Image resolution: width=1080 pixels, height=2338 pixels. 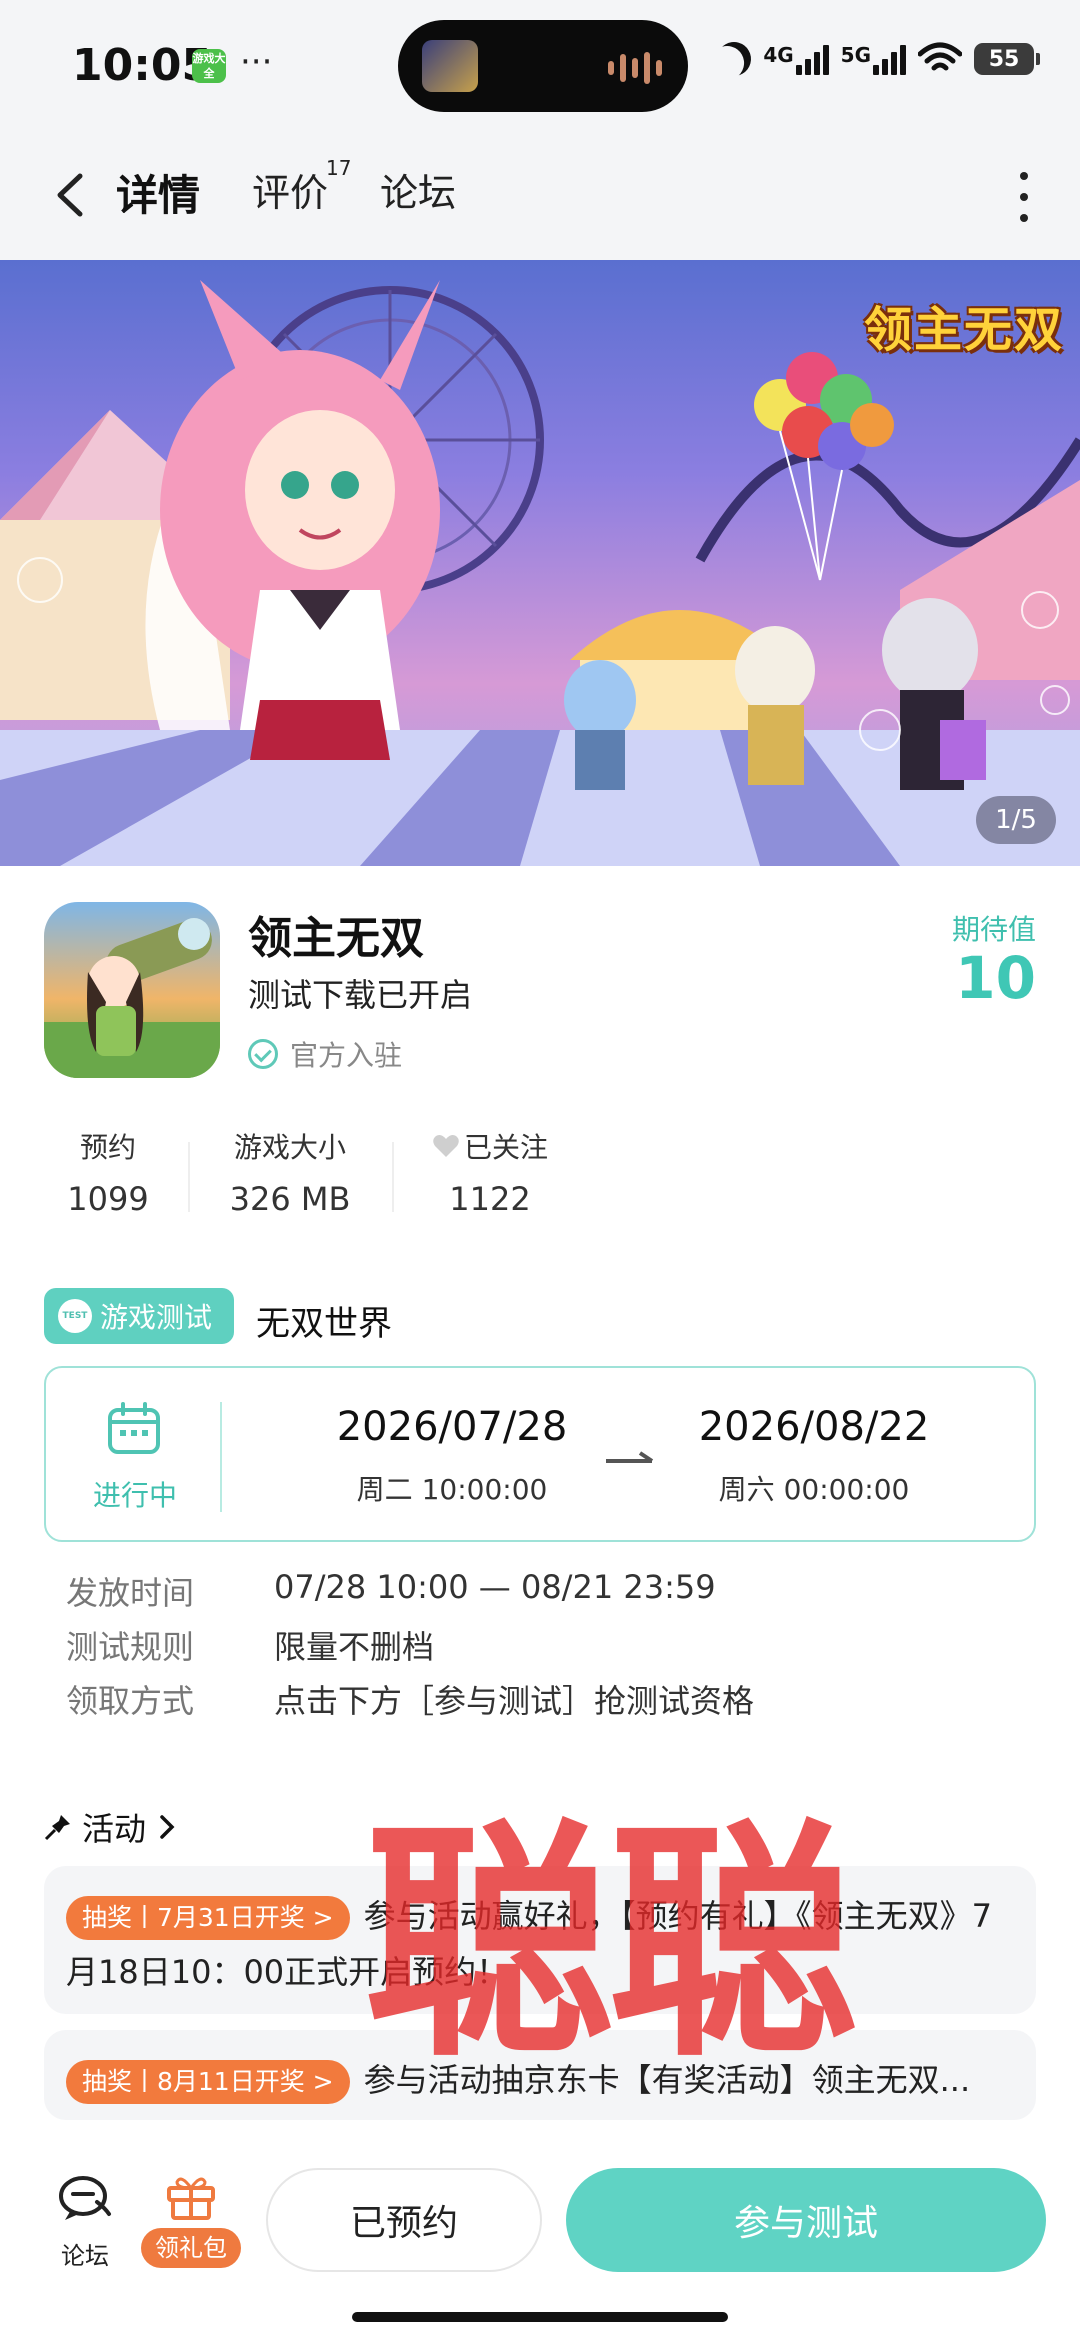 I want to click on activity-tag: 抽奖丨7月31日开奖 >, so click(x=208, y=1918).